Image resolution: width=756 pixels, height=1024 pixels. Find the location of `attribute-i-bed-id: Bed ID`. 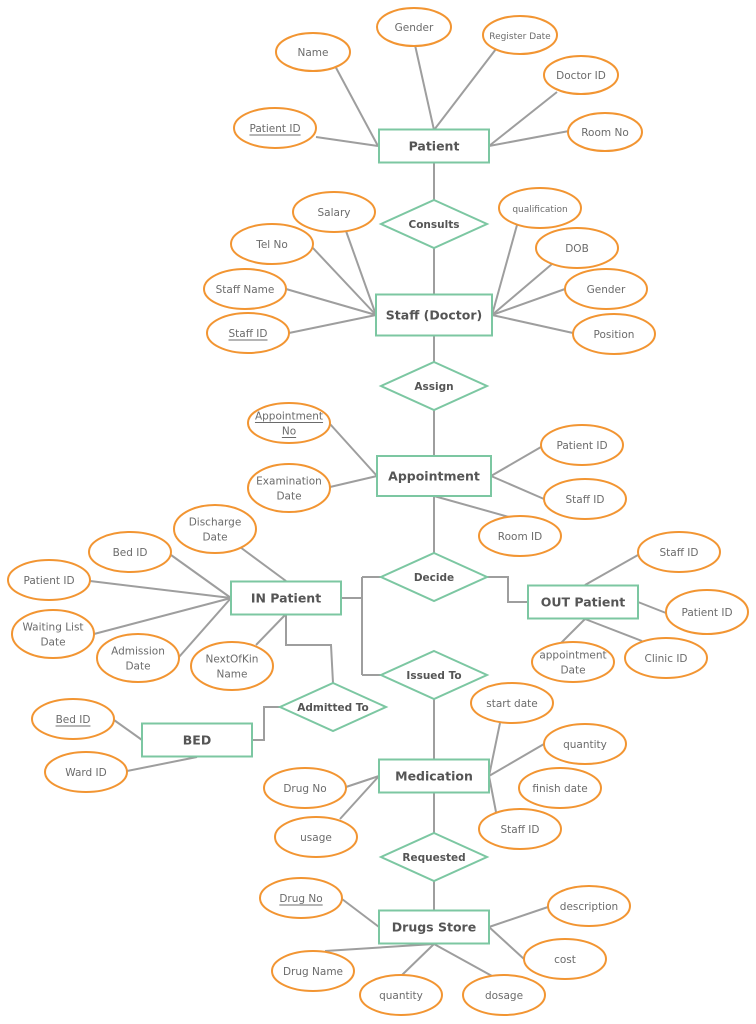

attribute-i-bed-id: Bed ID is located at coordinates (130, 552).